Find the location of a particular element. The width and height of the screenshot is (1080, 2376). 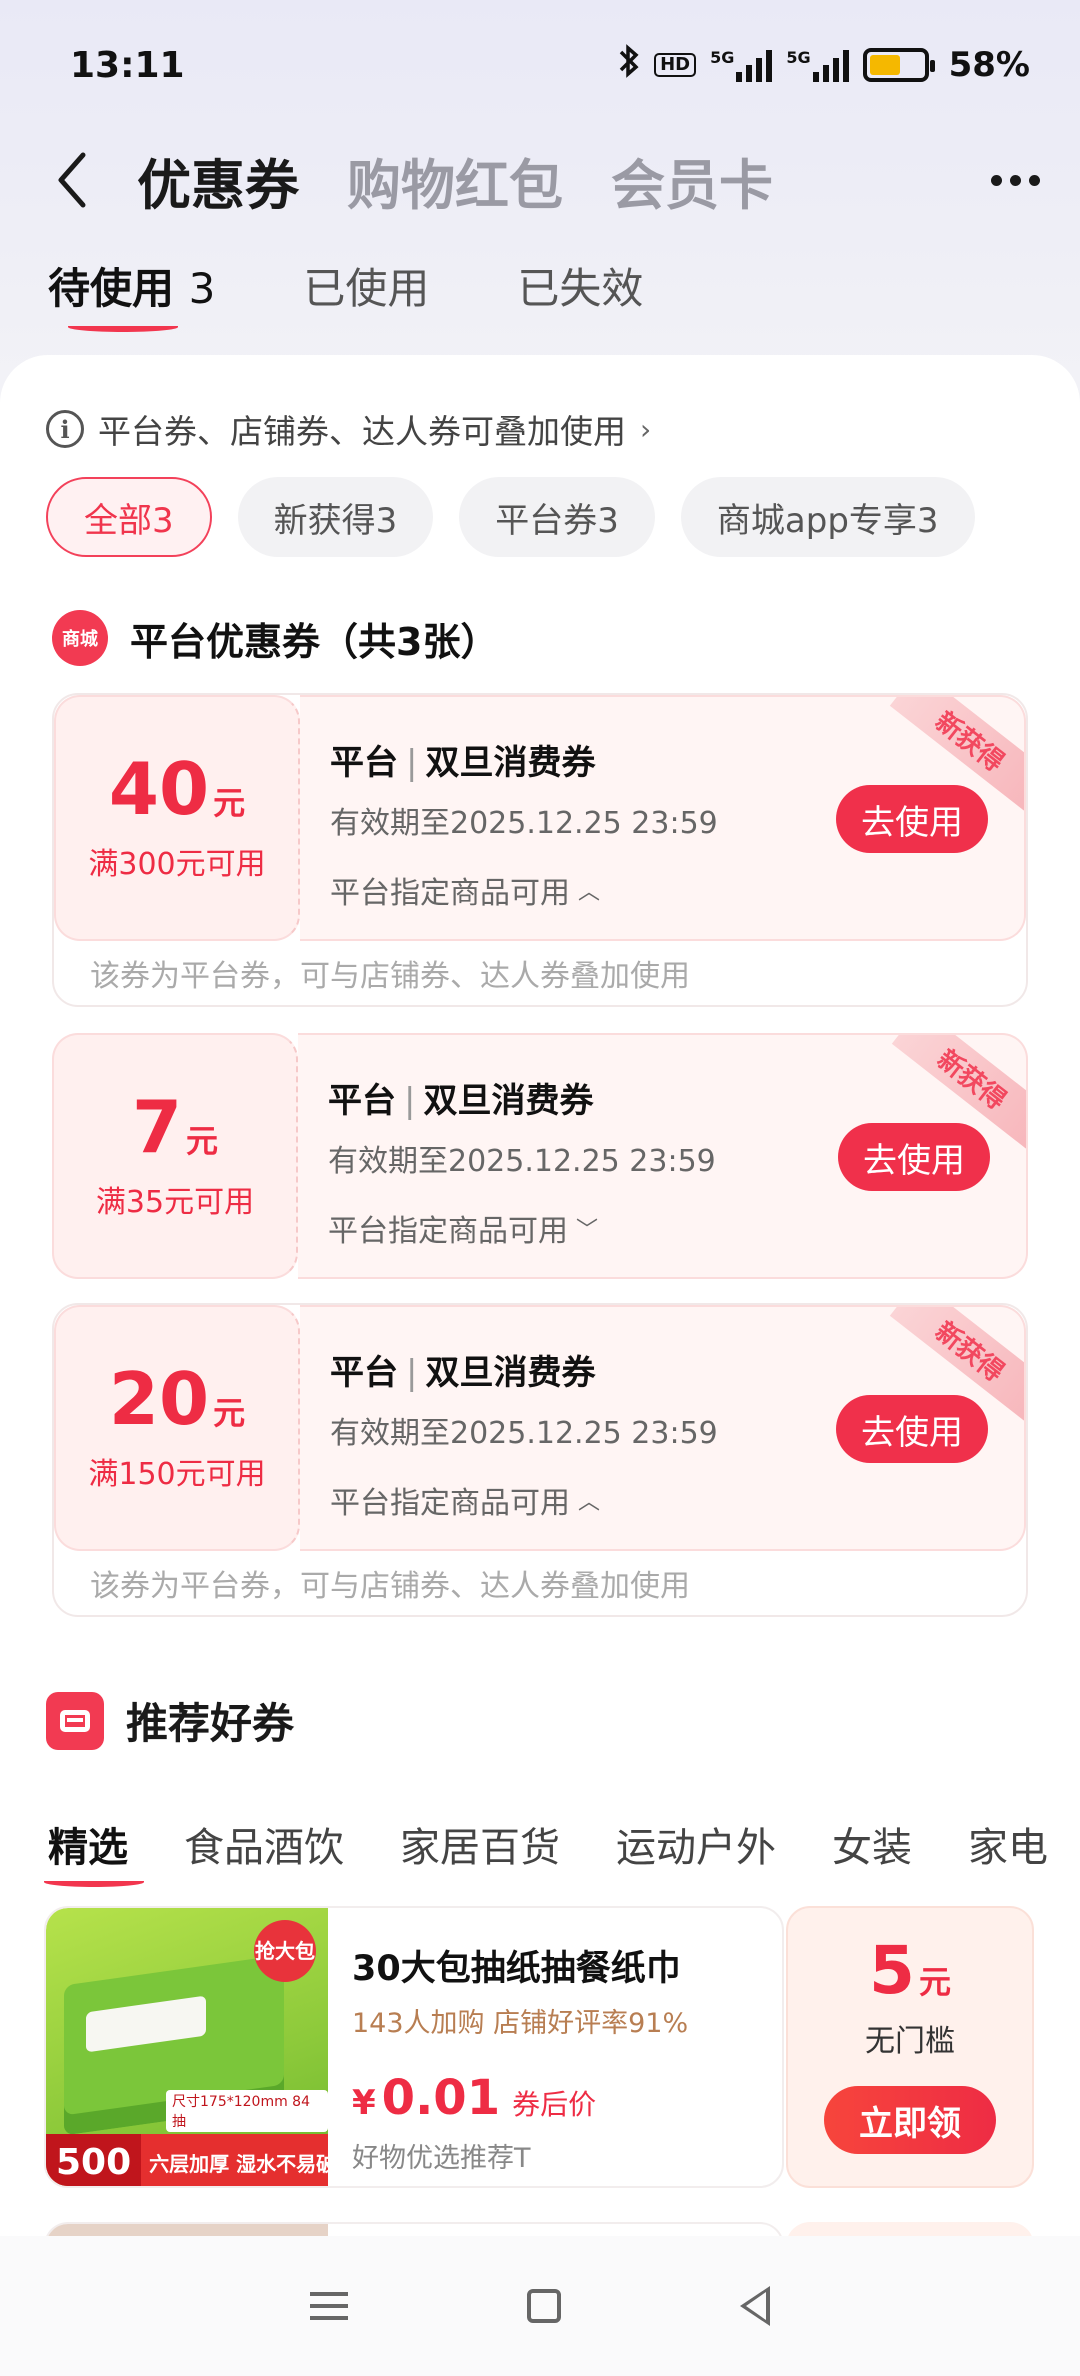

tab-home-goods: 家居百货 is located at coordinates (480, 1844).